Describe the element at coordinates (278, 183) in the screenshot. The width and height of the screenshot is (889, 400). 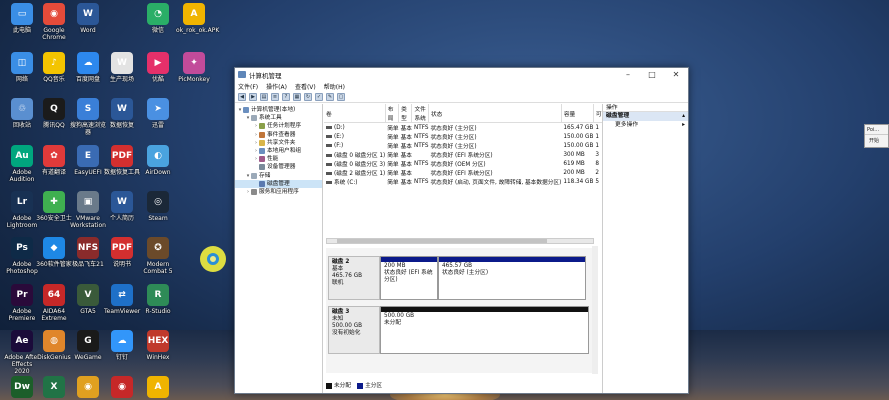
I see `tree-item: 磁盘管理` at that location.